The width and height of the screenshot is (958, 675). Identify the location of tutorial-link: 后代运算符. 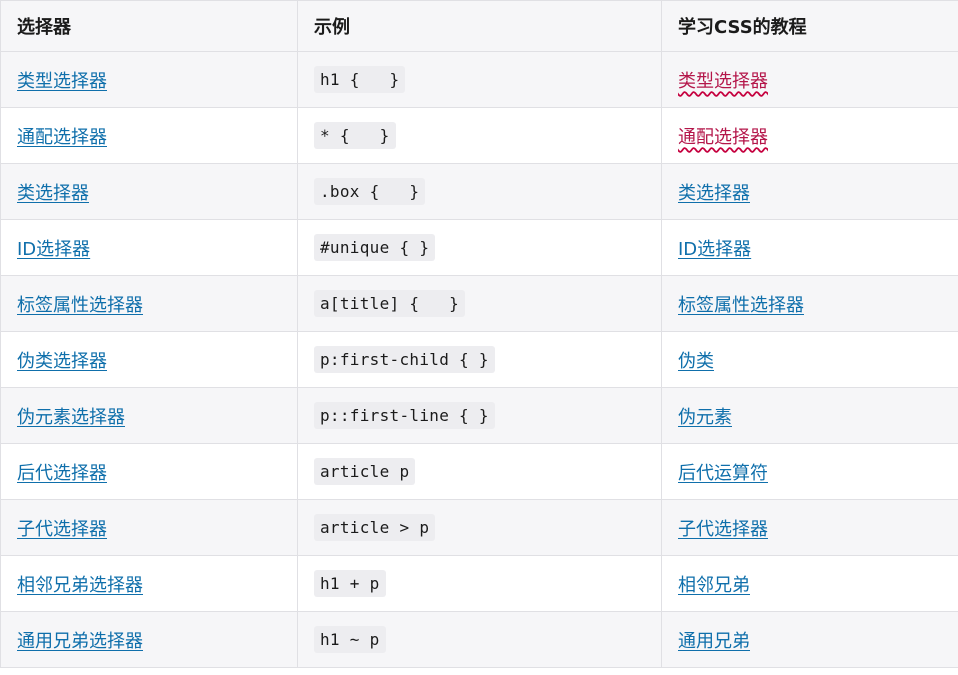
(723, 473).